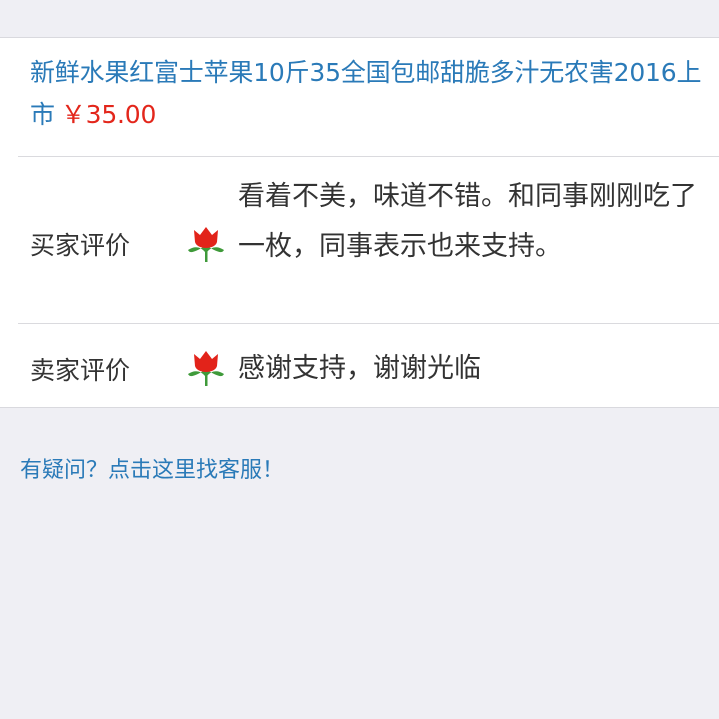 The image size is (719, 719). I want to click on product-price: ￥35.00, so click(108, 114).